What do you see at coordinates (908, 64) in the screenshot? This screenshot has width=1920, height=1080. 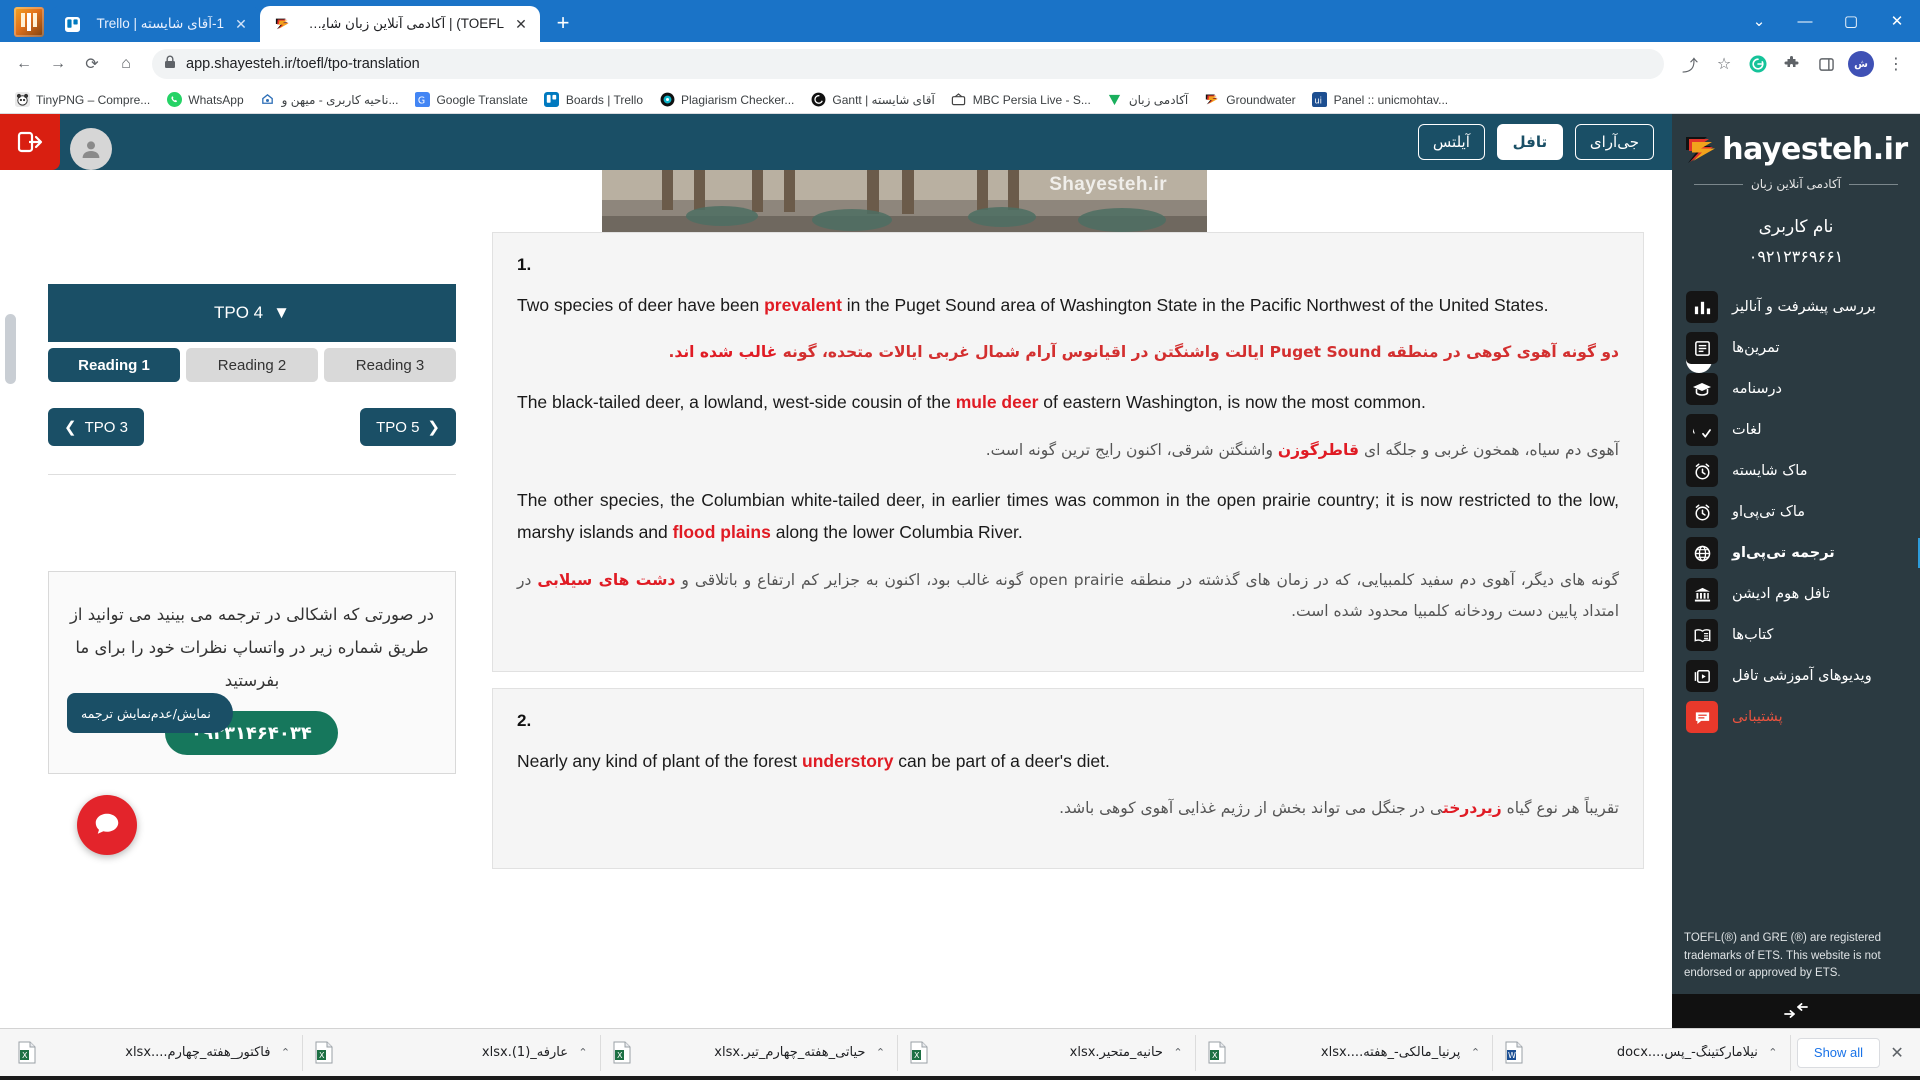 I see `address-bar: app.shayesteh.ir/toefl/tpo-translation` at bounding box center [908, 64].